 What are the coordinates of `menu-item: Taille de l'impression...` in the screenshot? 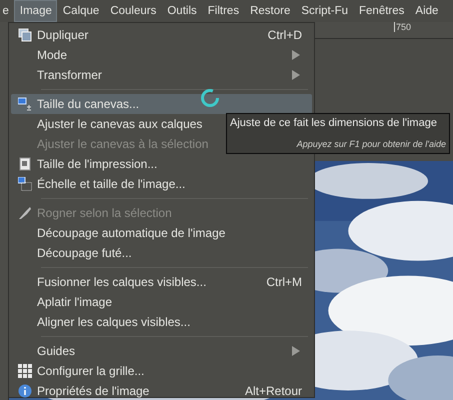 It's located at (161, 164).